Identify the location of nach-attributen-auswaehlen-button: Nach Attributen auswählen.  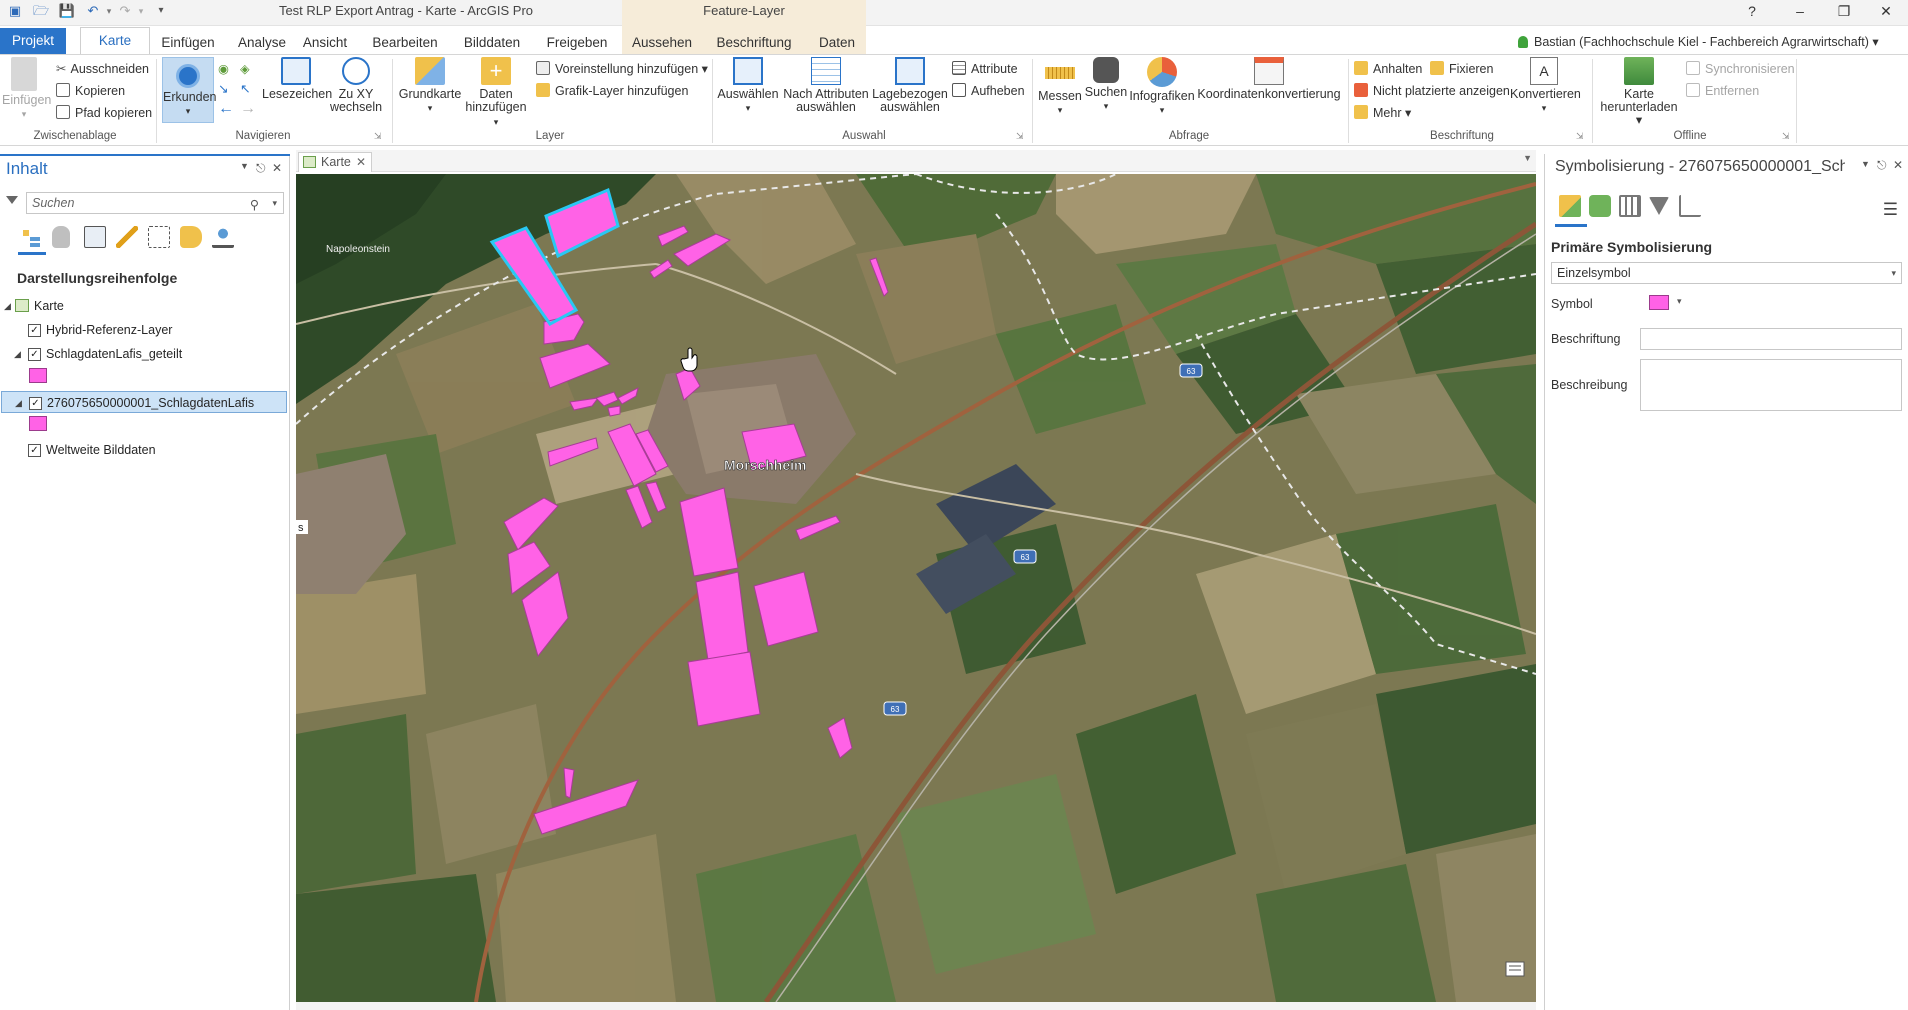
(826, 85).